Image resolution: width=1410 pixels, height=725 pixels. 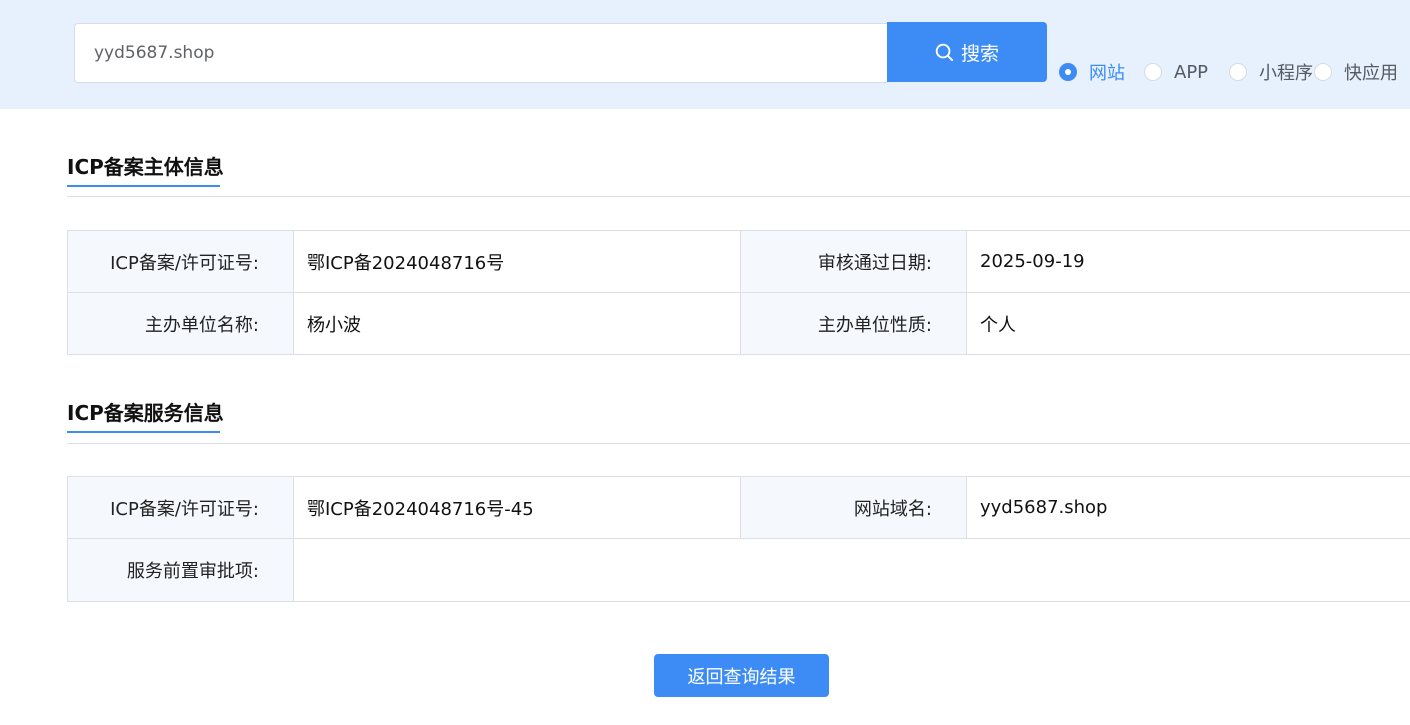 I want to click on search-button: 搜索, so click(x=967, y=52).